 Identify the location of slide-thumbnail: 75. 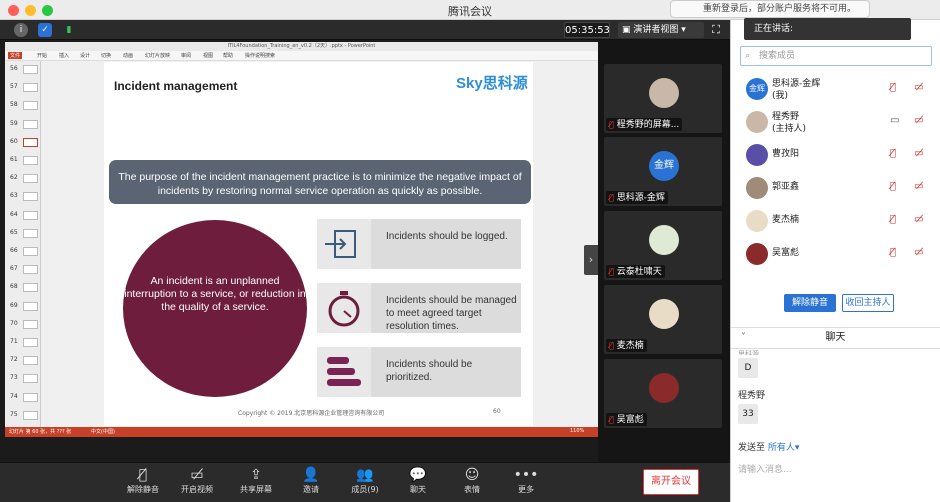
(24, 416).